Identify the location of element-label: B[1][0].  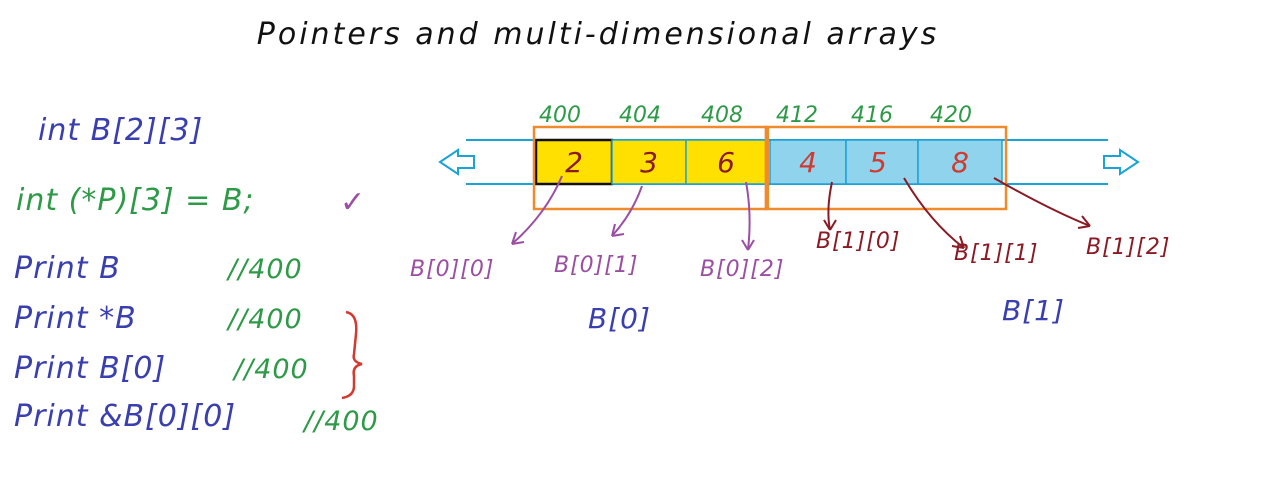
(858, 241).